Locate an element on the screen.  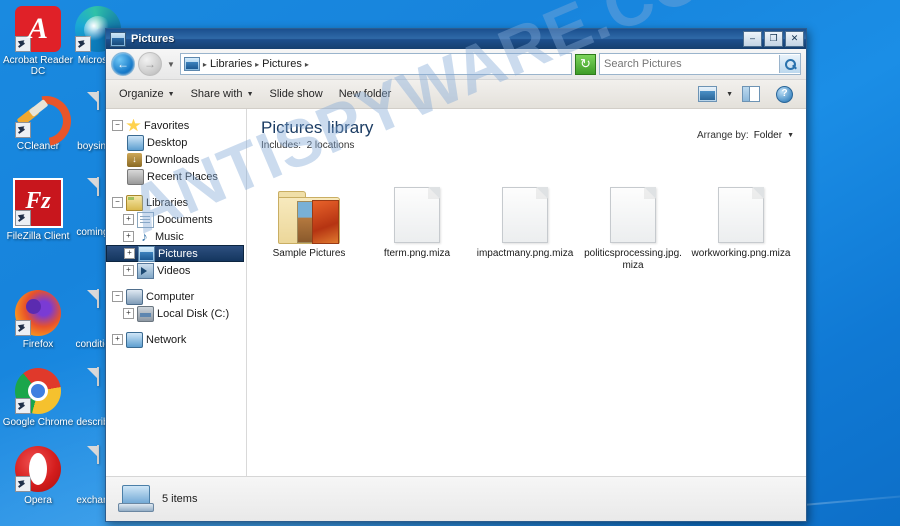
window-controls: – ❐ ✕ is located at coordinates (773, 39).